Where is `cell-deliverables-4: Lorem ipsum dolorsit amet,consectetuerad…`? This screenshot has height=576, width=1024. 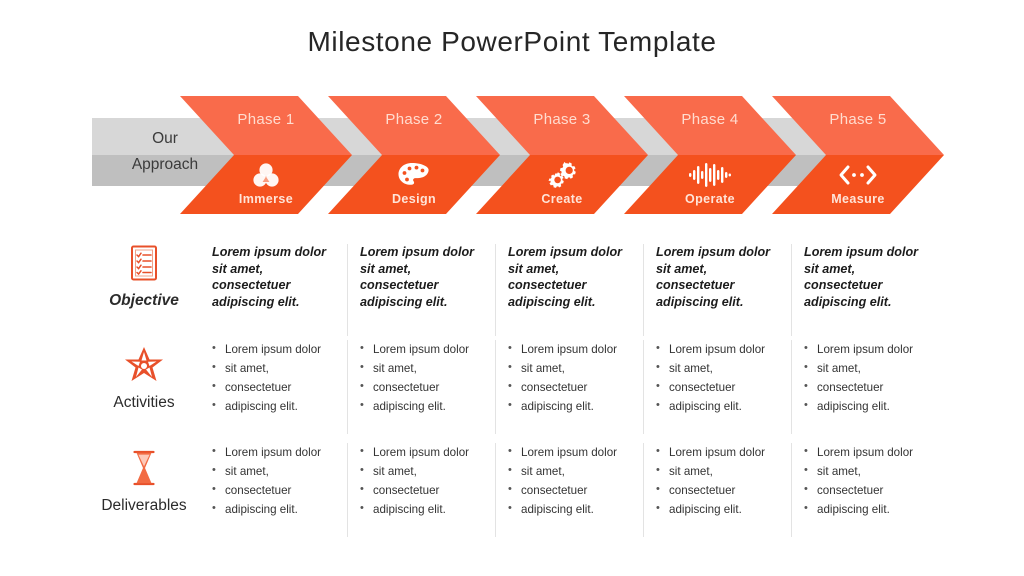
cell-deliverables-4: Lorem ipsum dolorsit amet,consectetuerad… is located at coordinates (718, 489).